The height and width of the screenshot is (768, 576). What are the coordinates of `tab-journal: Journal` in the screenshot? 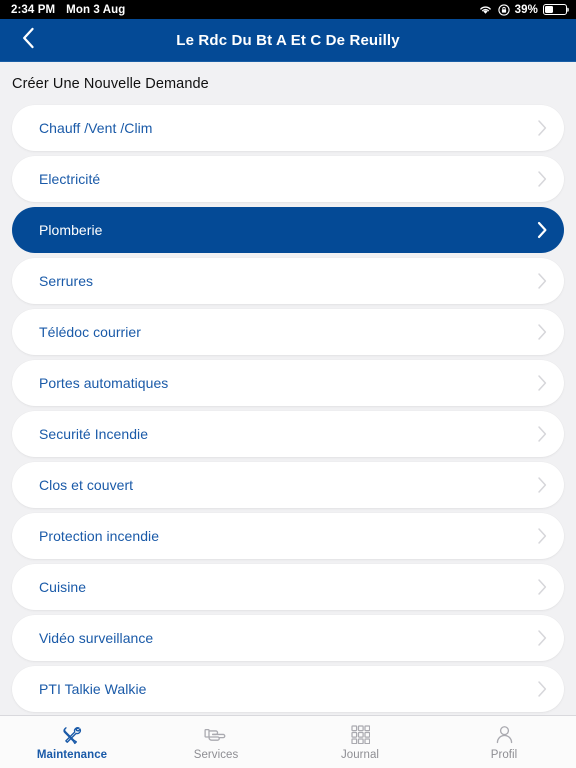 It's located at (360, 742).